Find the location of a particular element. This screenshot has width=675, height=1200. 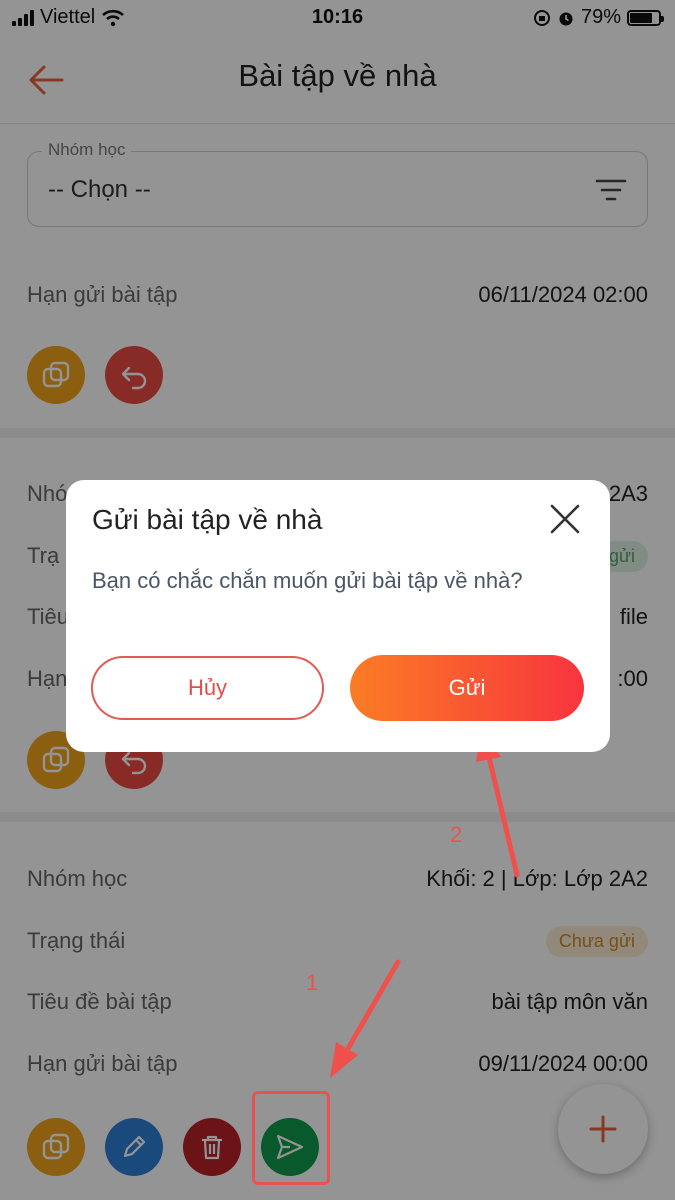

cancel-button: Hủy is located at coordinates (207, 688).